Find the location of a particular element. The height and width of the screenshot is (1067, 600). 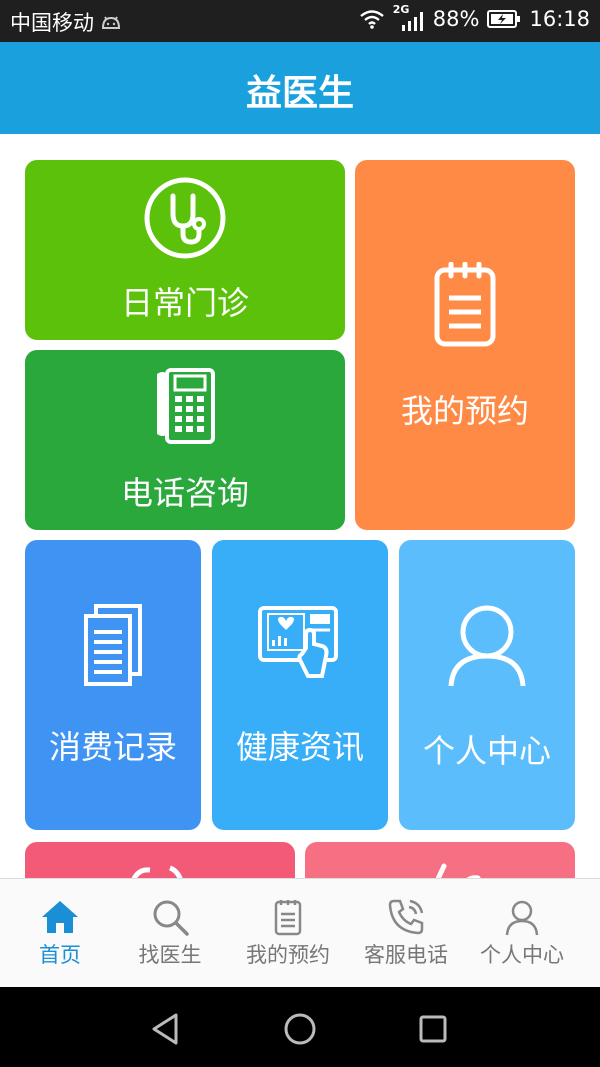

nav-customer-service-label: 客服电话 is located at coordinates (406, 955).